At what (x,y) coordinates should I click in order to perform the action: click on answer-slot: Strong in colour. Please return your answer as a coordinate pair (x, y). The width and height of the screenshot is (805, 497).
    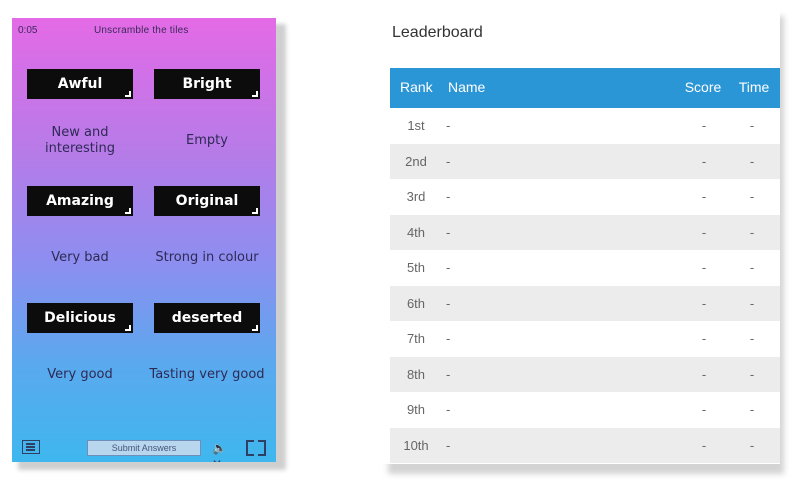
    Looking at the image, I should click on (207, 258).